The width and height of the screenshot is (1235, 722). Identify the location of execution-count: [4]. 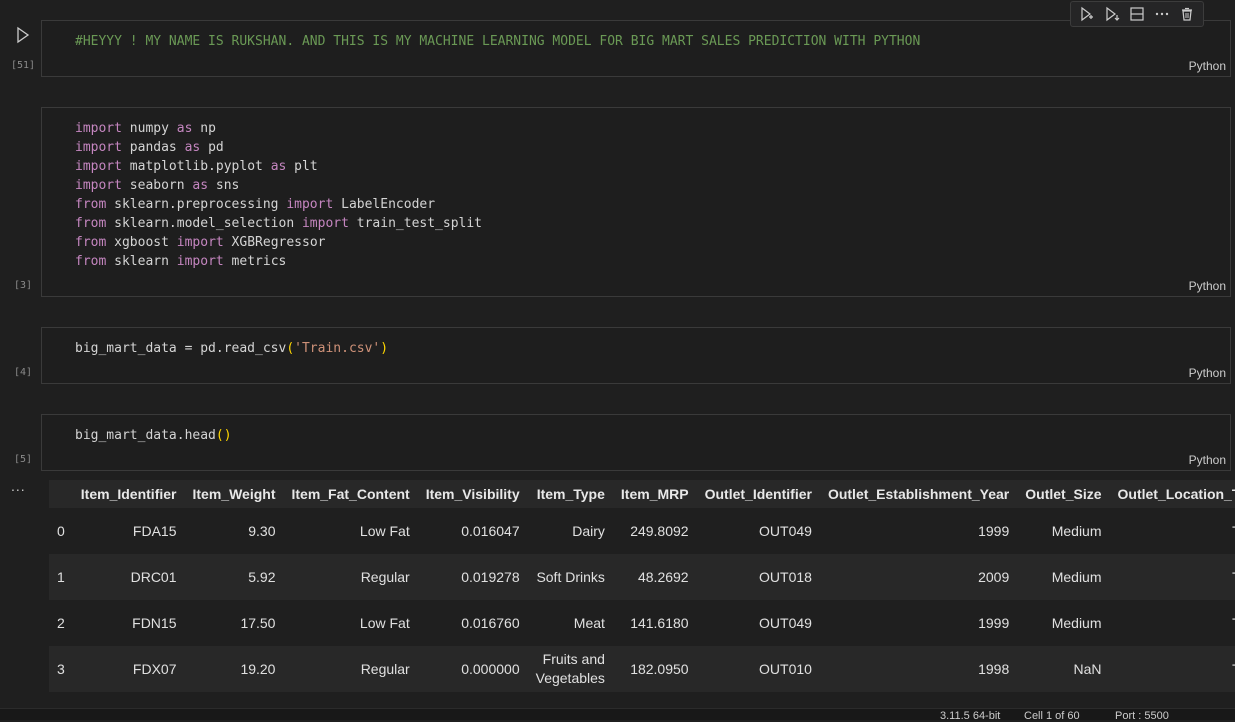
(29, 372).